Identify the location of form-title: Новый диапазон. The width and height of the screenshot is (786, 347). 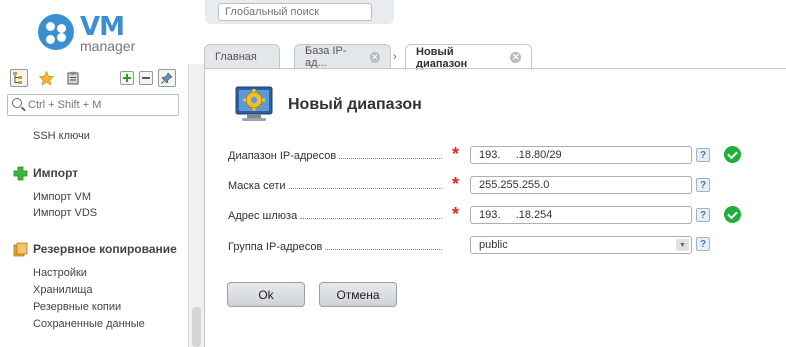
(355, 104).